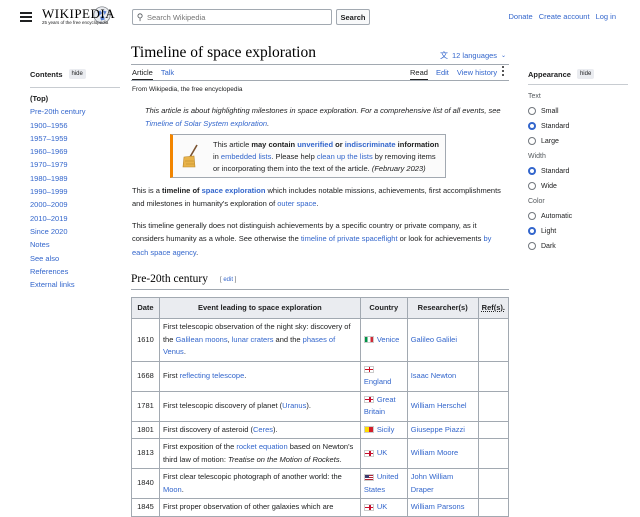  I want to click on donate-link: Donate, so click(521, 16).